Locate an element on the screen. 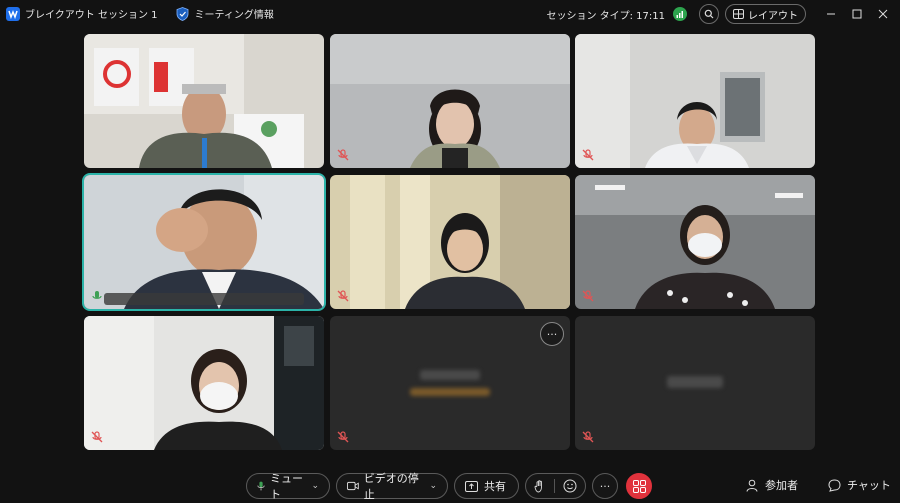  minimize-button is located at coordinates (831, 14).